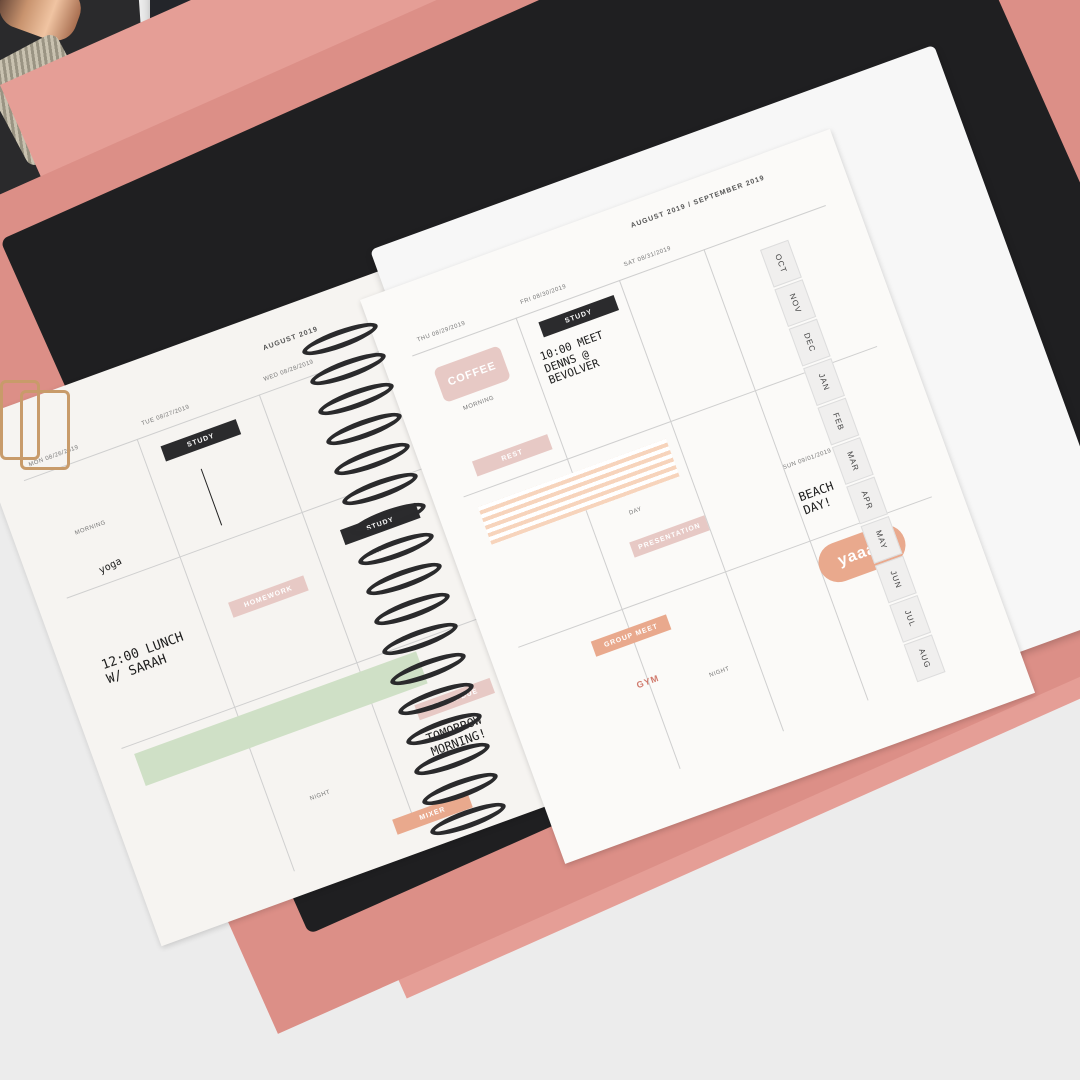  I want to click on yoga-note: yoga, so click(110, 566).